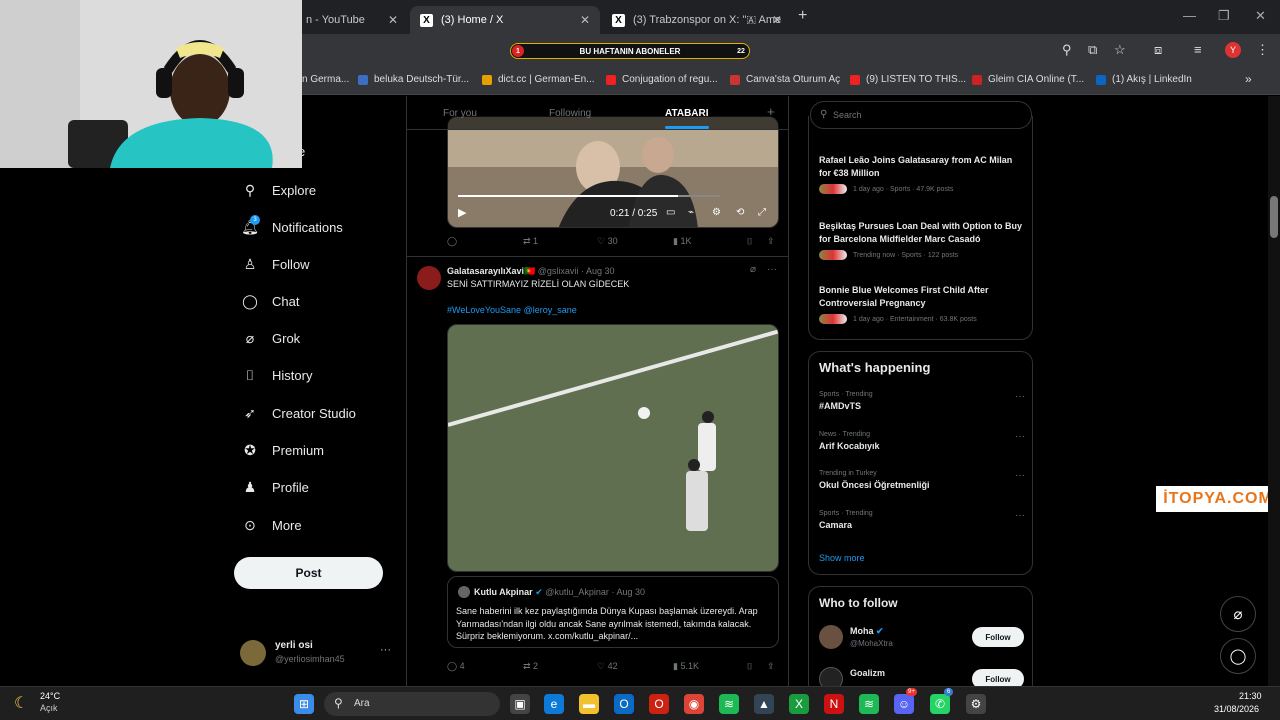 This screenshot has height=720, width=1280. I want to click on tab-home-x: X (3) Home / X ✕, so click(505, 20).